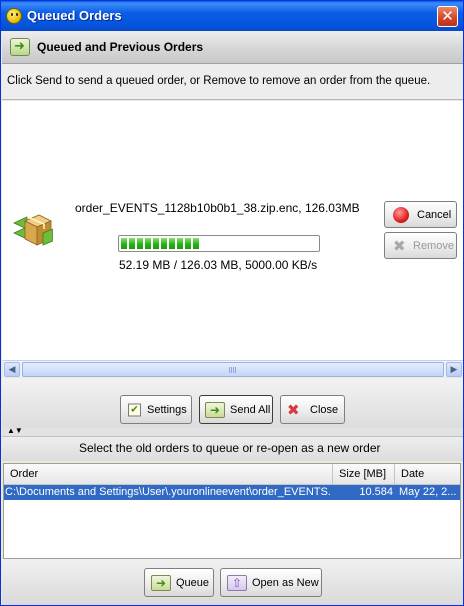 Image resolution: width=464 pixels, height=606 pixels. What do you see at coordinates (232, 16) in the screenshot?
I see `title-bar: Queued Orders ✕` at bounding box center [232, 16].